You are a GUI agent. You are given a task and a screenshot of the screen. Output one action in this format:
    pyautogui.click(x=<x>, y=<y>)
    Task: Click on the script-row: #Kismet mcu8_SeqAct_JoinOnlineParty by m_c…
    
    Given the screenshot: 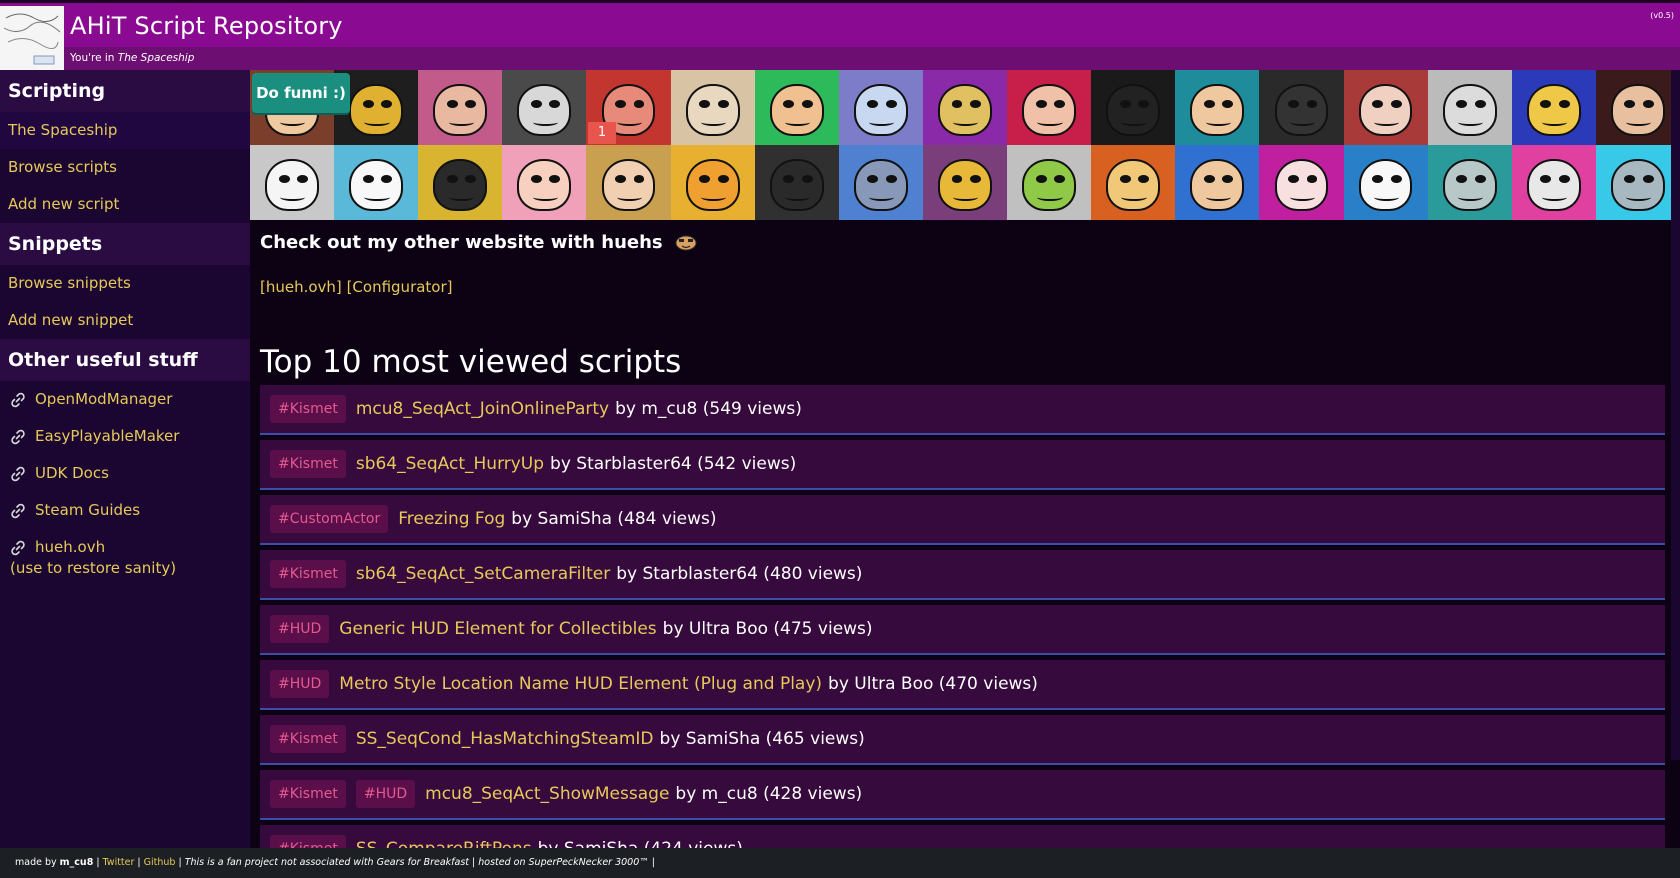 What is the action you would take?
    pyautogui.click(x=962, y=410)
    